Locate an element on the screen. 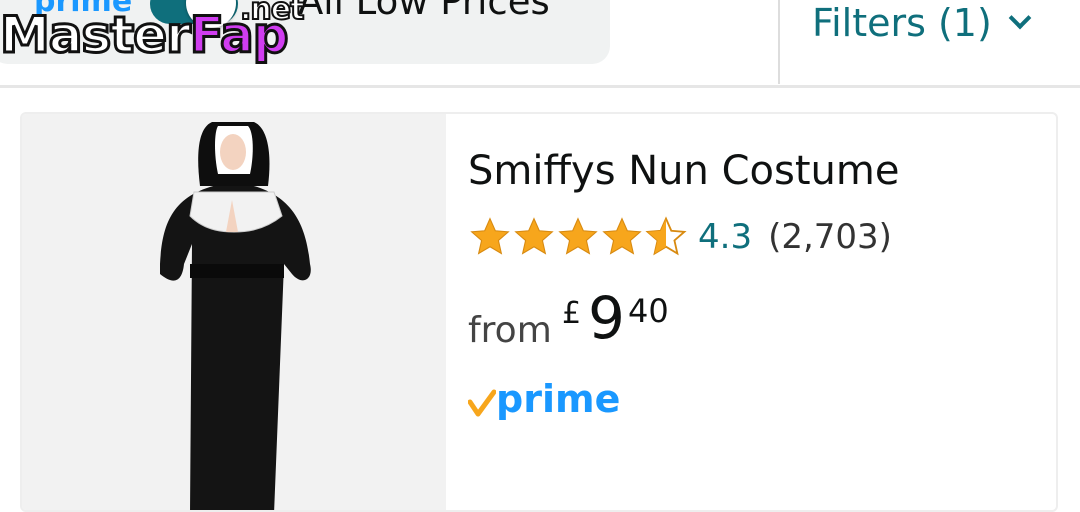 The height and width of the screenshot is (512, 1080). price-whole: 9 is located at coordinates (606, 318).